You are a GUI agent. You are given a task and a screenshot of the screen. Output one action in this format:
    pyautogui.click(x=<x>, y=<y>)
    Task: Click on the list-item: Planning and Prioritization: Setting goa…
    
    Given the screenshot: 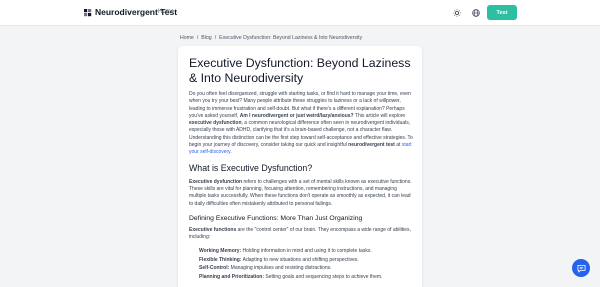 What is the action you would take?
    pyautogui.click(x=291, y=276)
    